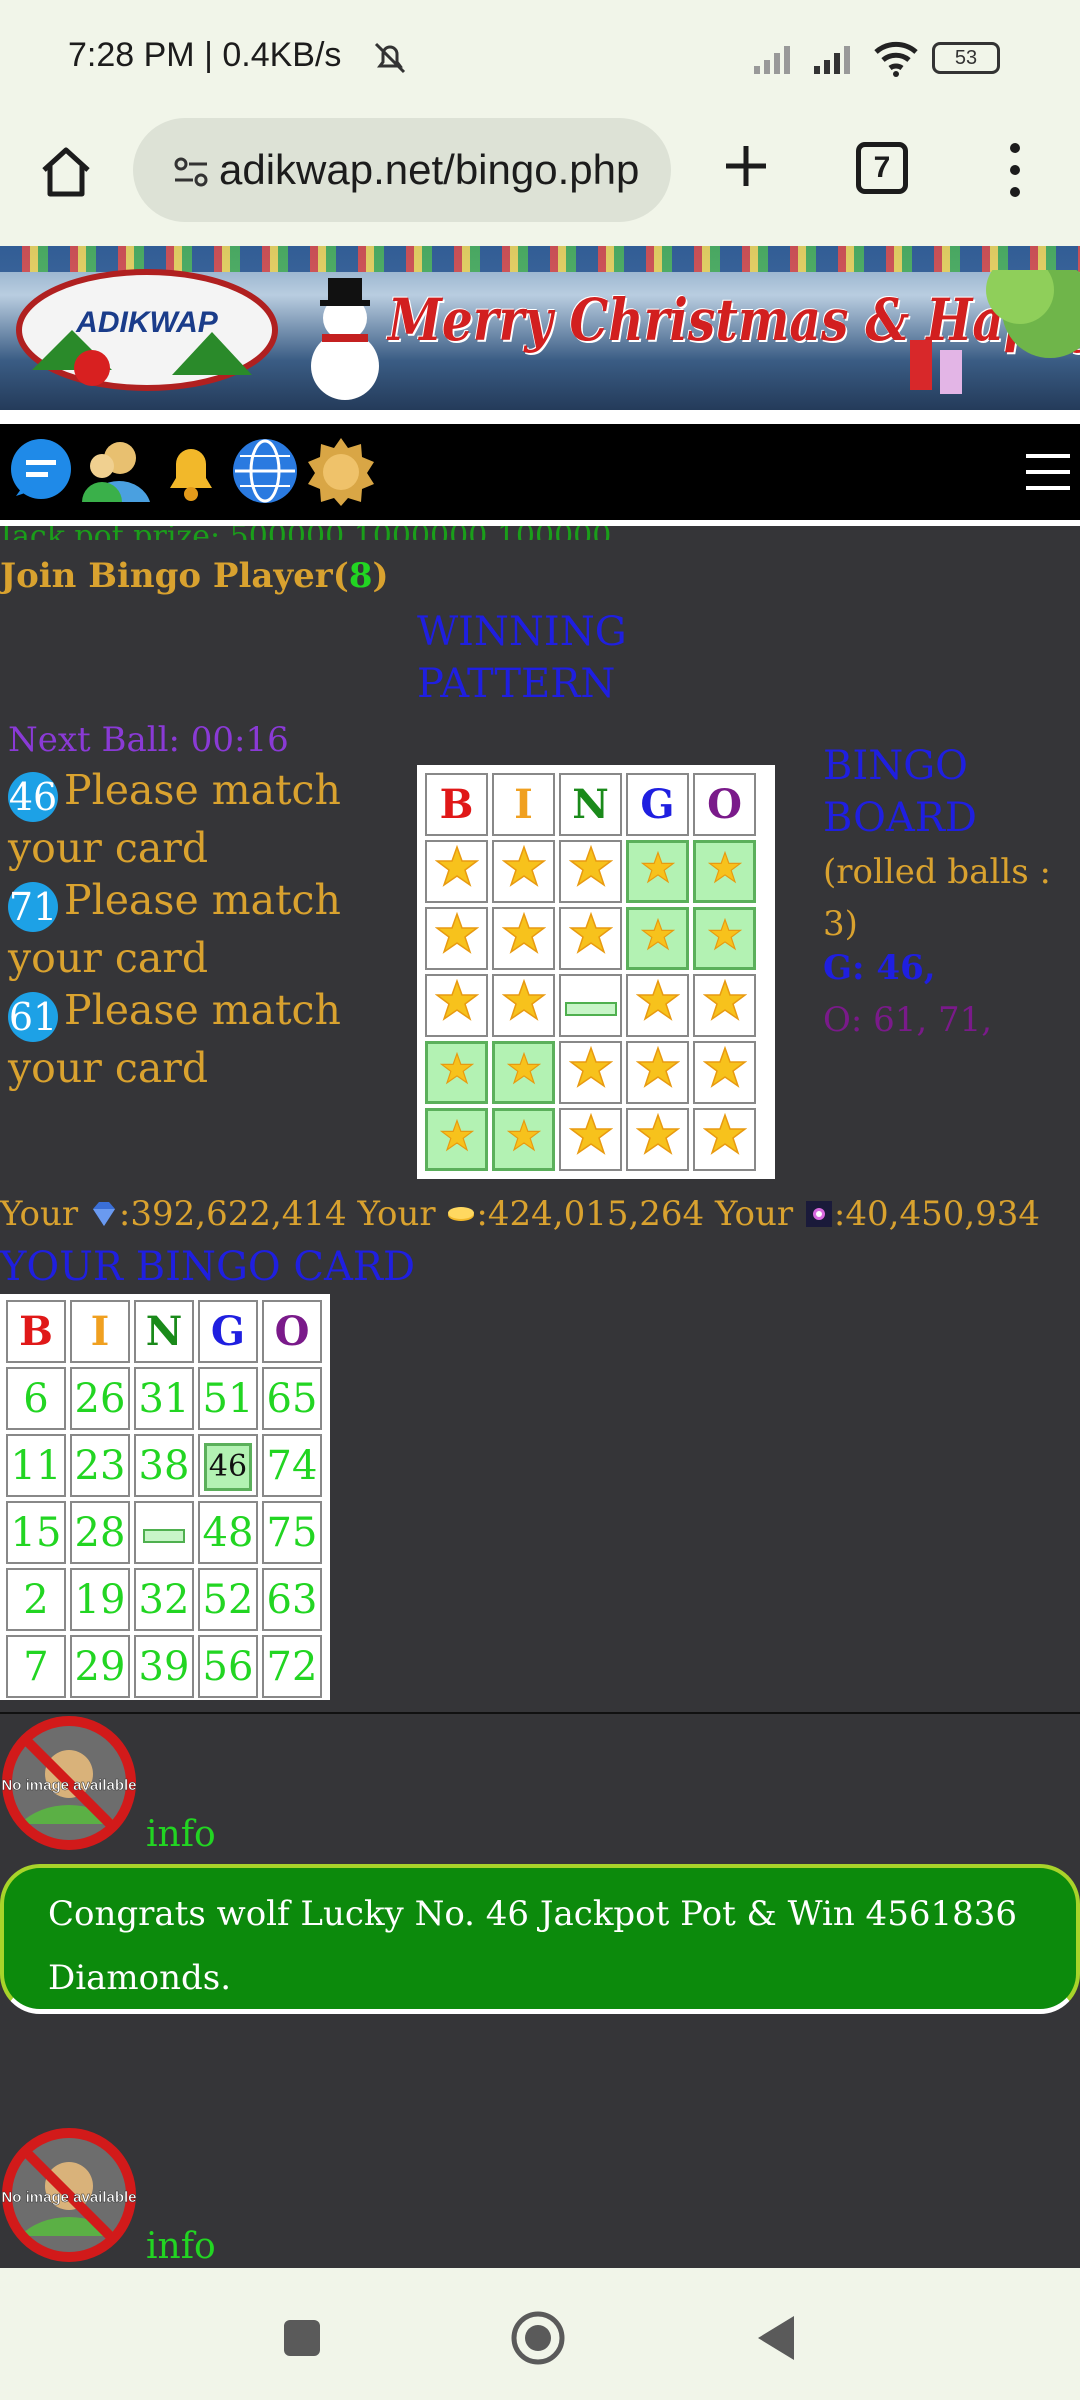 Image resolution: width=1080 pixels, height=2400 pixels. What do you see at coordinates (36, 1398) in the screenshot?
I see `card-cell: 6` at bounding box center [36, 1398].